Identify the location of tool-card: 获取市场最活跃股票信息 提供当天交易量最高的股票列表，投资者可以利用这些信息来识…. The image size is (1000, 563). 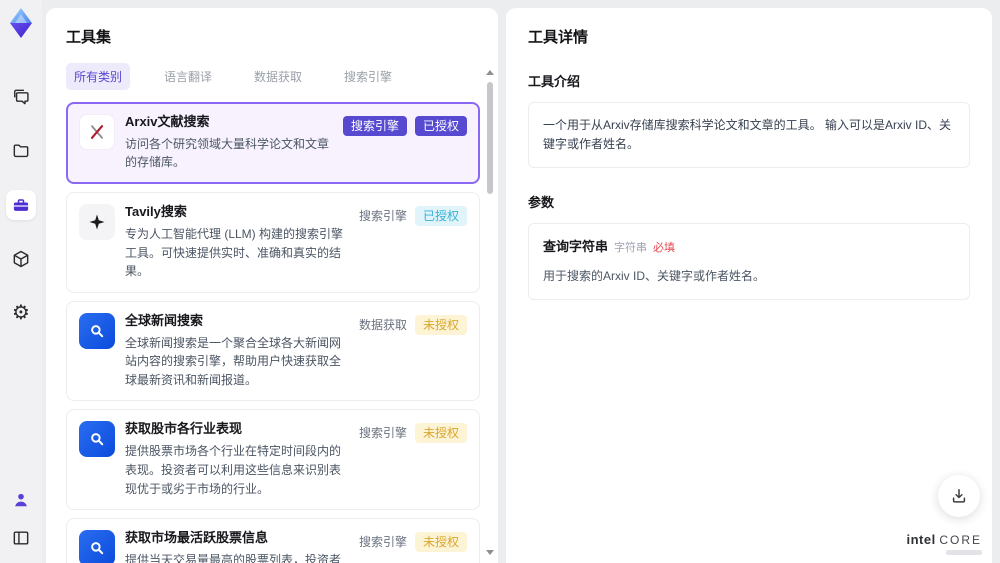
(273, 540).